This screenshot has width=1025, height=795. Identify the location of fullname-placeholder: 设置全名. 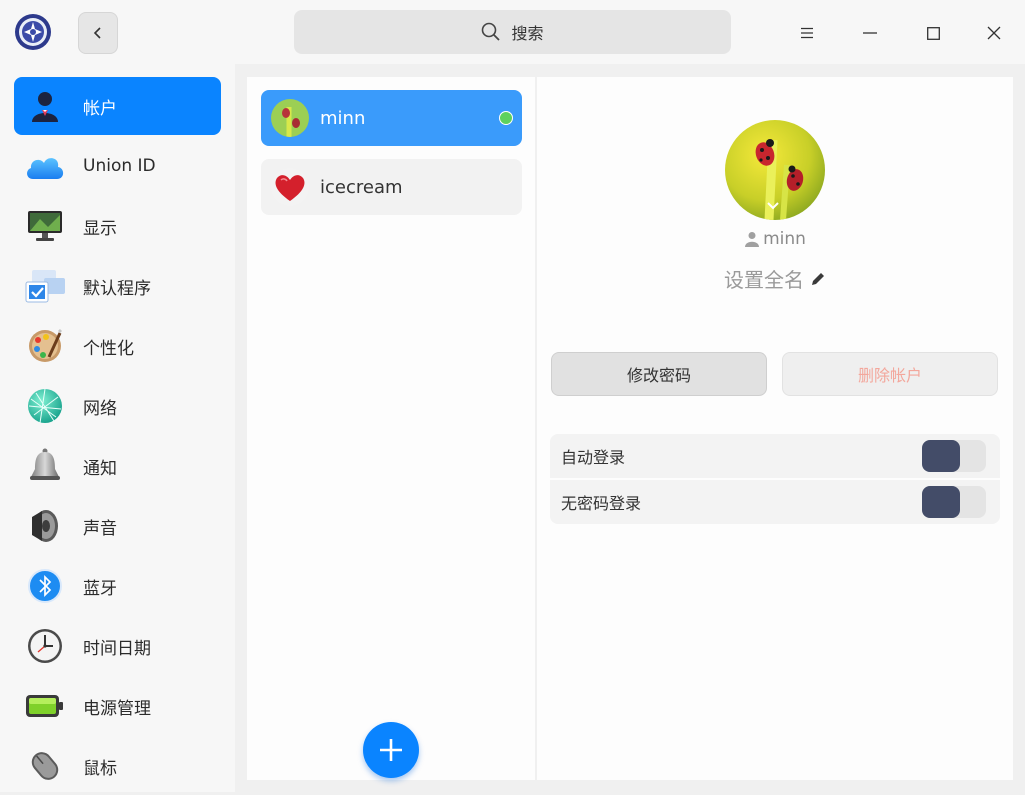
(764, 280).